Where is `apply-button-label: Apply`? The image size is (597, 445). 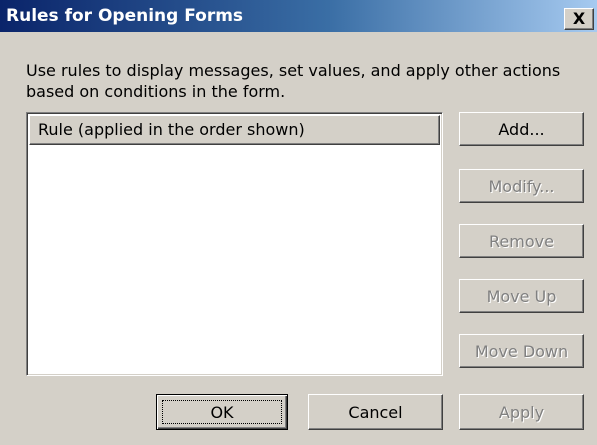 apply-button-label: Apply is located at coordinates (521, 412).